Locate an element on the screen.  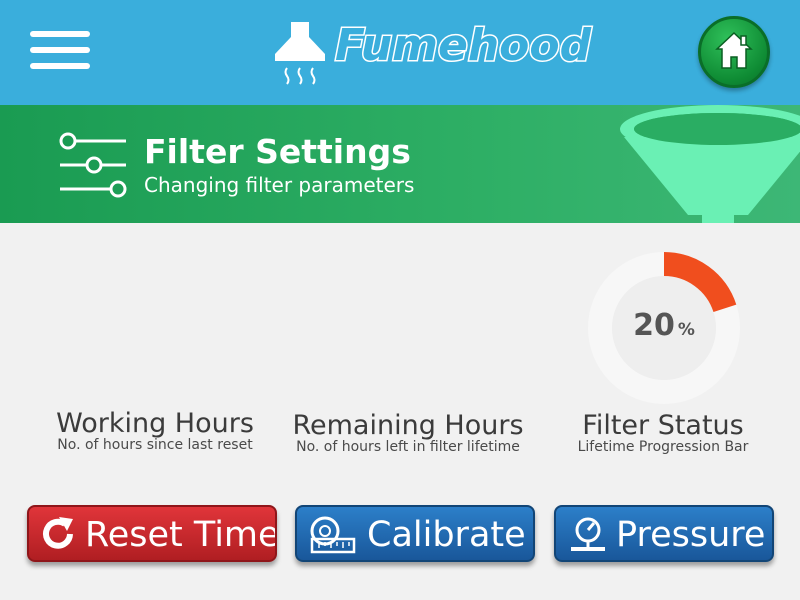
working-hours-label: Working Hours is located at coordinates (155, 423).